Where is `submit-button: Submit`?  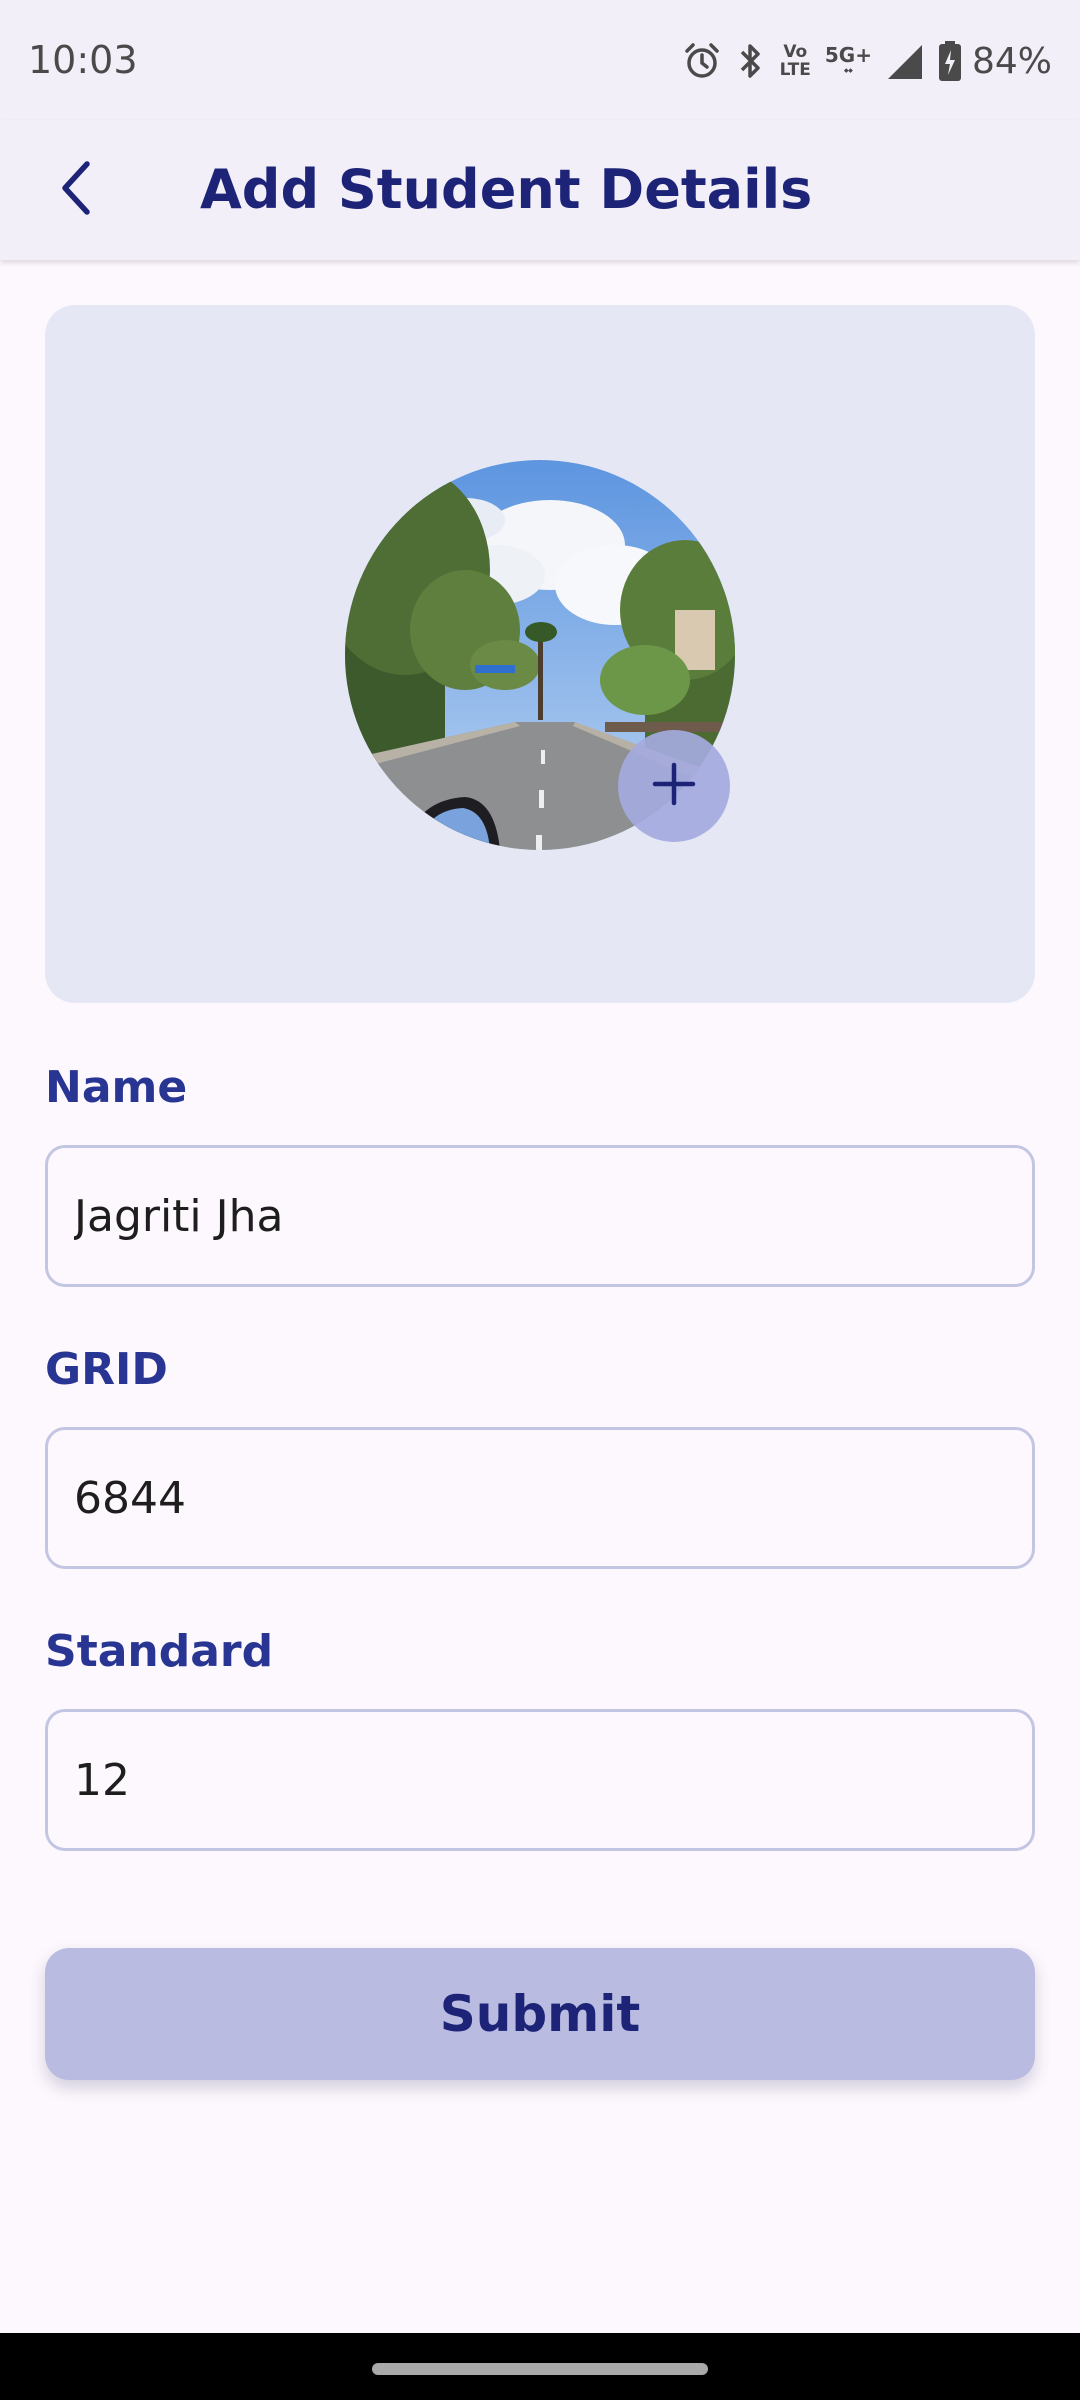
submit-button: Submit is located at coordinates (540, 2014).